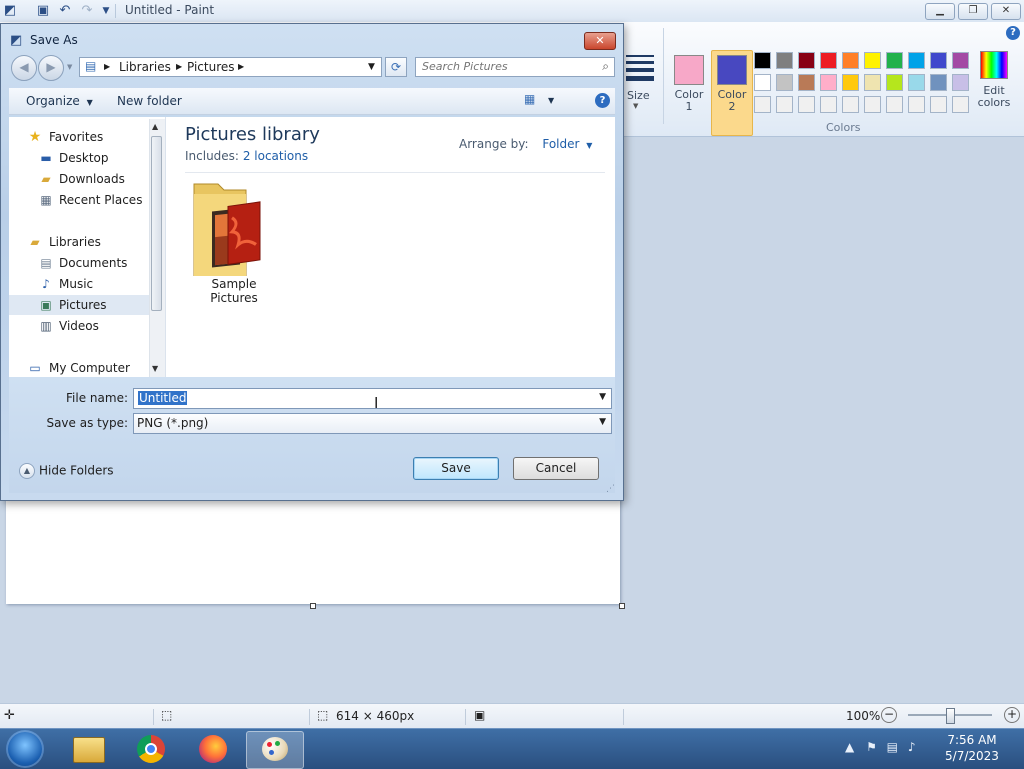 Image resolution: width=1024 pixels, height=769 pixels. I want to click on nav-music: ♪ Music, so click(79, 284).